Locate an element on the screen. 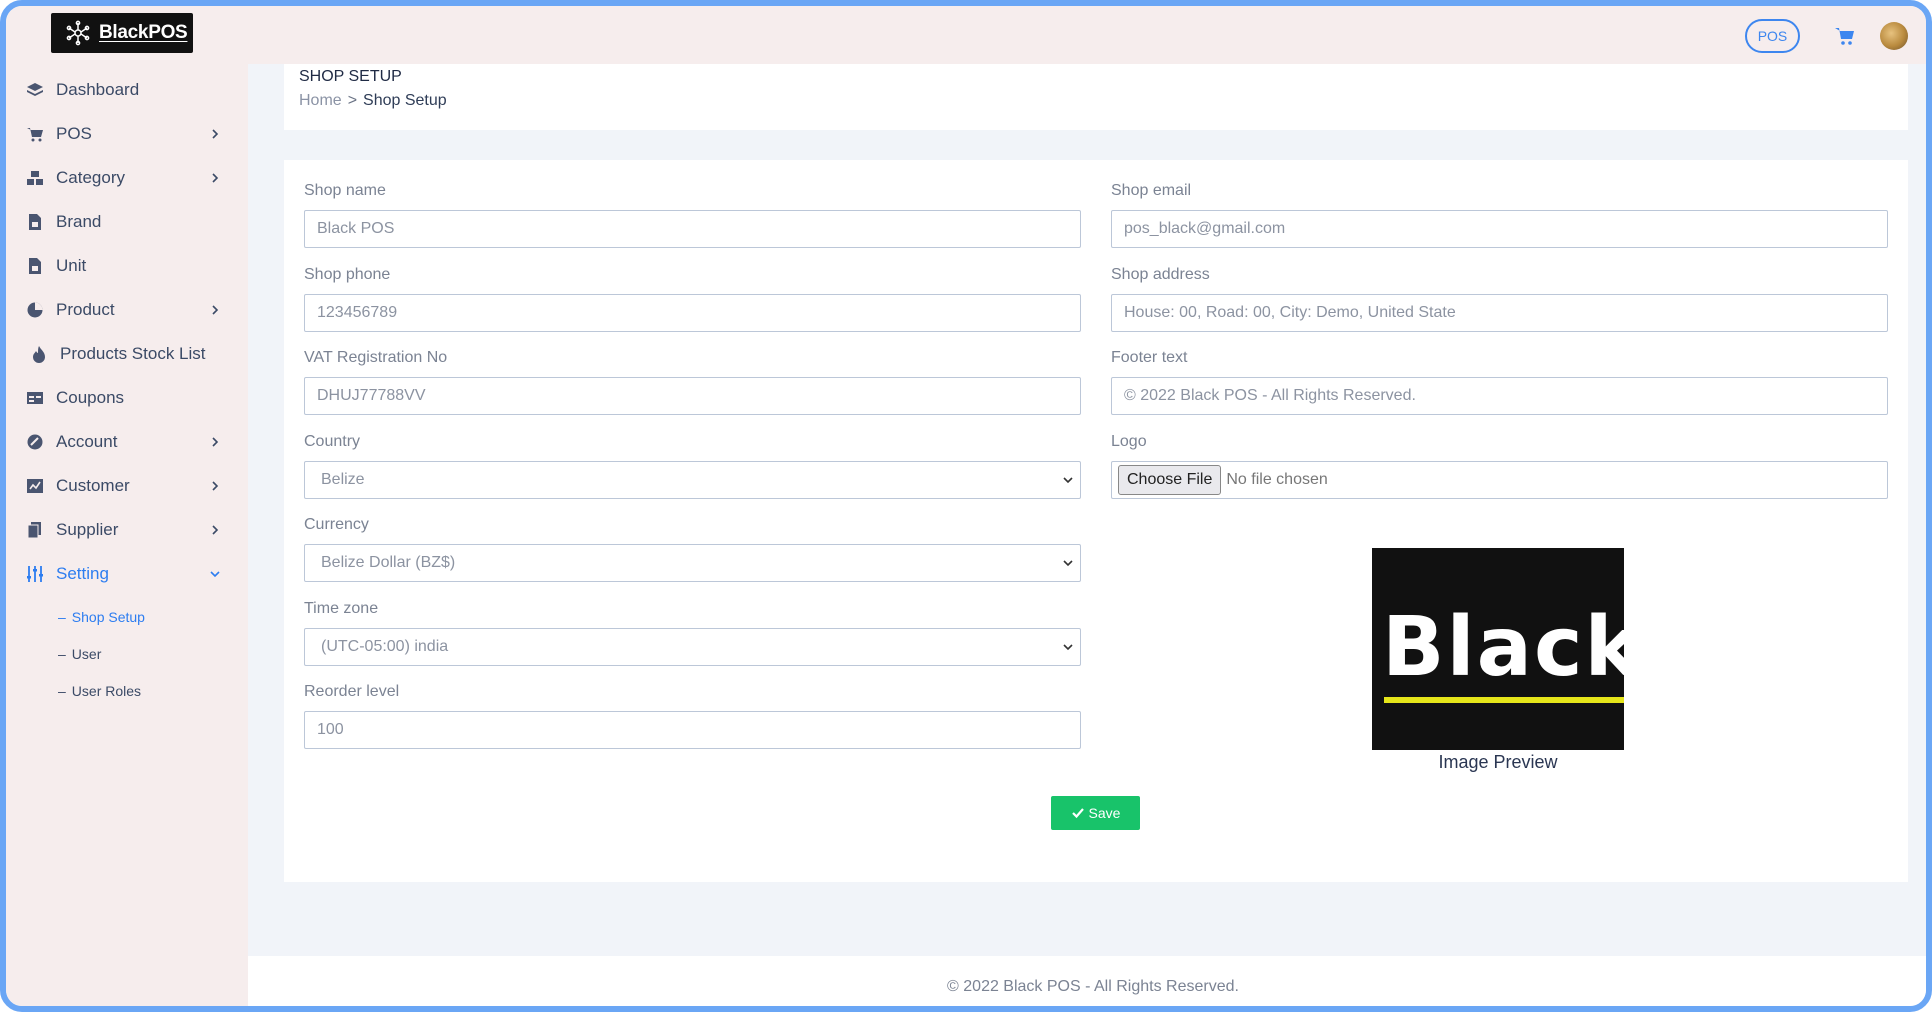  timezone-value: (UTC-05:00) india is located at coordinates (385, 646).